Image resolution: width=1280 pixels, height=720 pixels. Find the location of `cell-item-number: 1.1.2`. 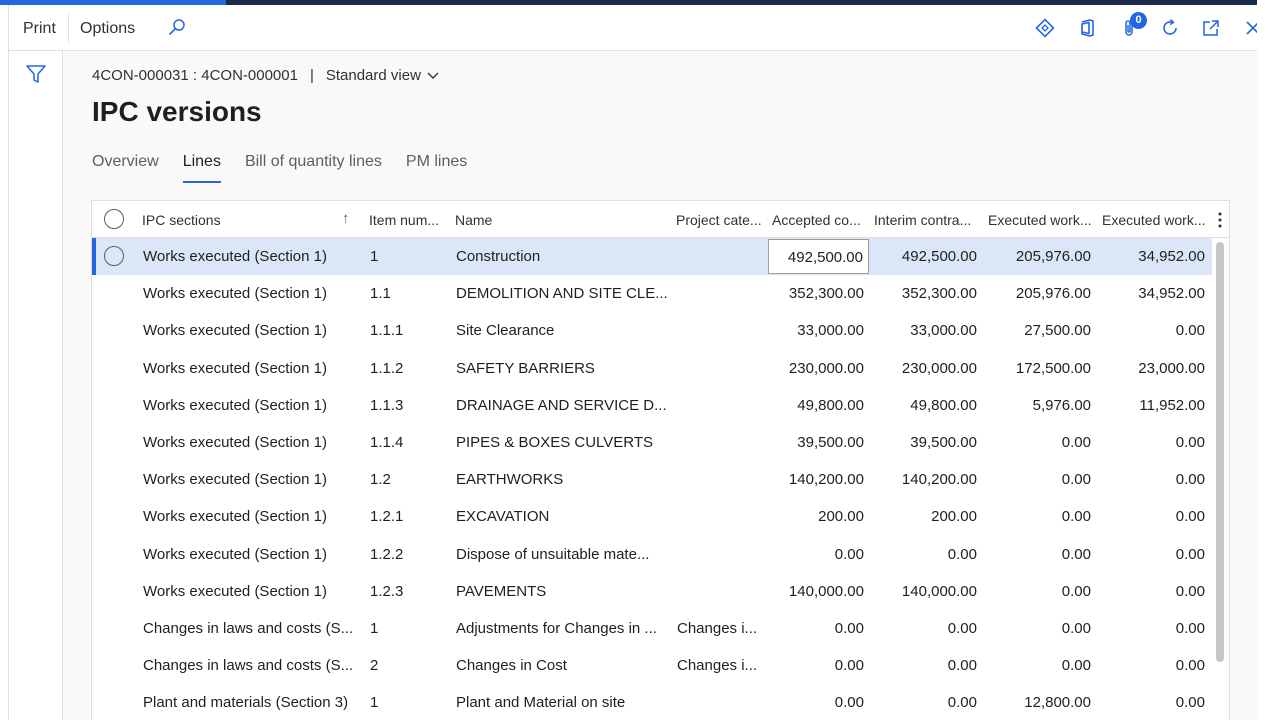

cell-item-number: 1.1.2 is located at coordinates (387, 368).